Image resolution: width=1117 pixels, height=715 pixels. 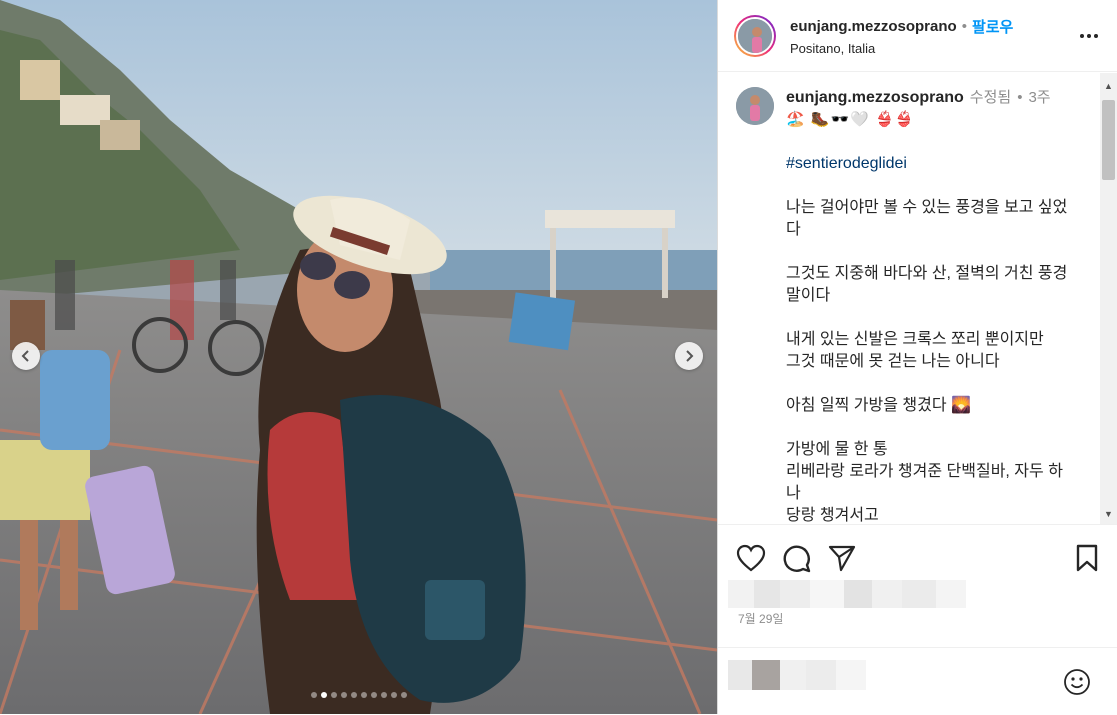 I want to click on caption-avatar, so click(x=755, y=106).